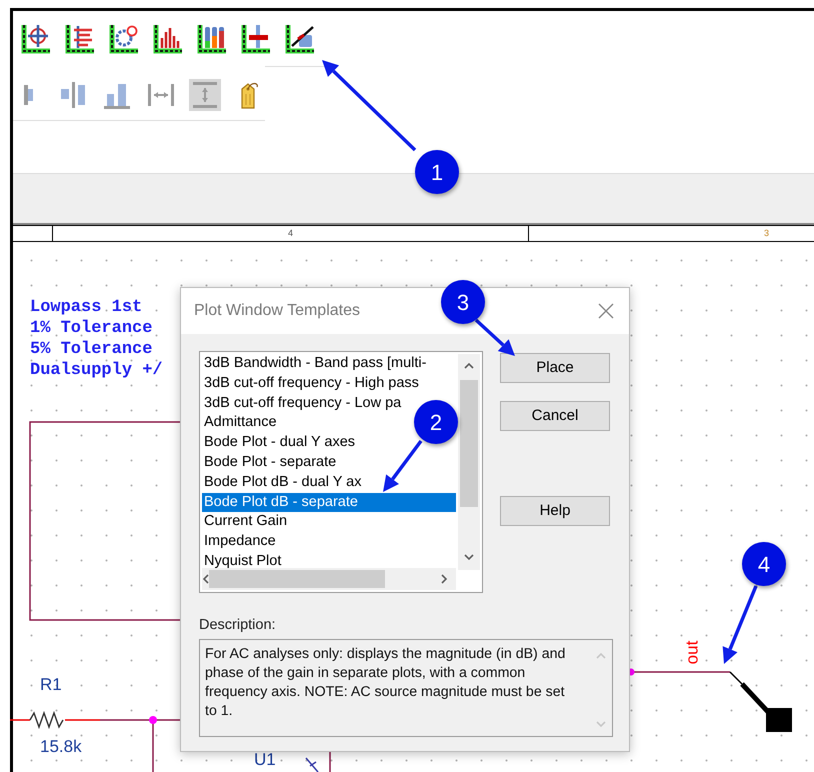  What do you see at coordinates (124, 38) in the screenshot?
I see `gear-chart-icon` at bounding box center [124, 38].